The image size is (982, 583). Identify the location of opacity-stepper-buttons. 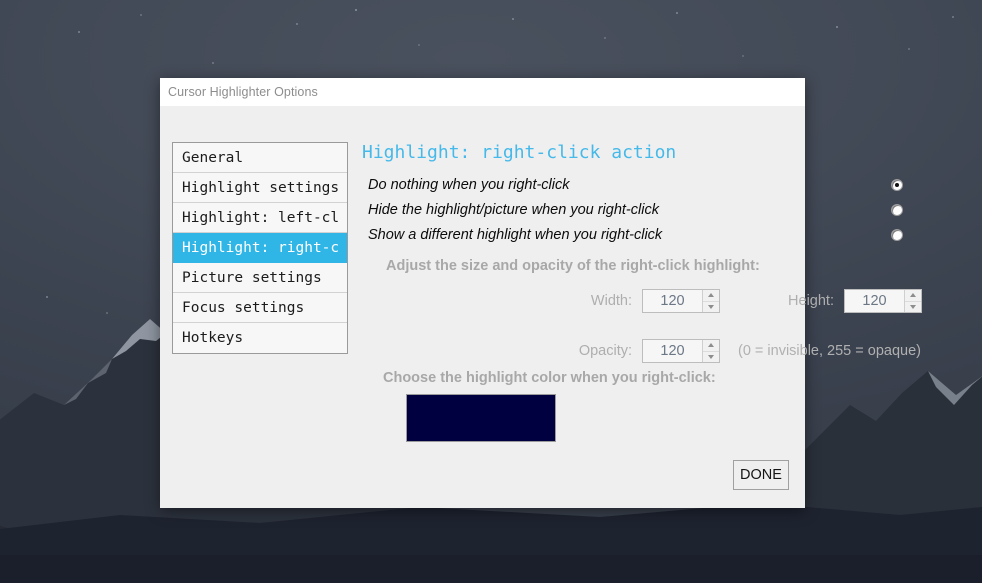
(710, 351).